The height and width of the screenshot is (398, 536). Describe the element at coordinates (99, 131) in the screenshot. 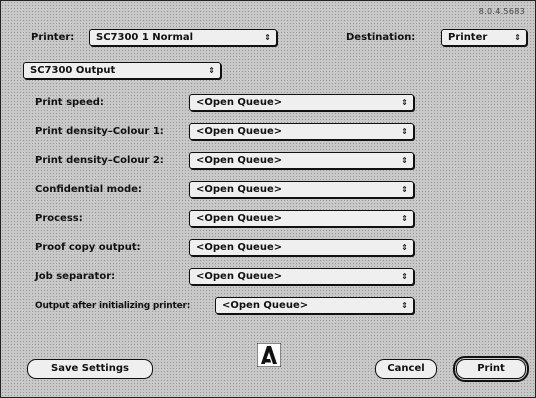

I see `option-label-print-density-colour-1: Print density–Colour 1:` at that location.